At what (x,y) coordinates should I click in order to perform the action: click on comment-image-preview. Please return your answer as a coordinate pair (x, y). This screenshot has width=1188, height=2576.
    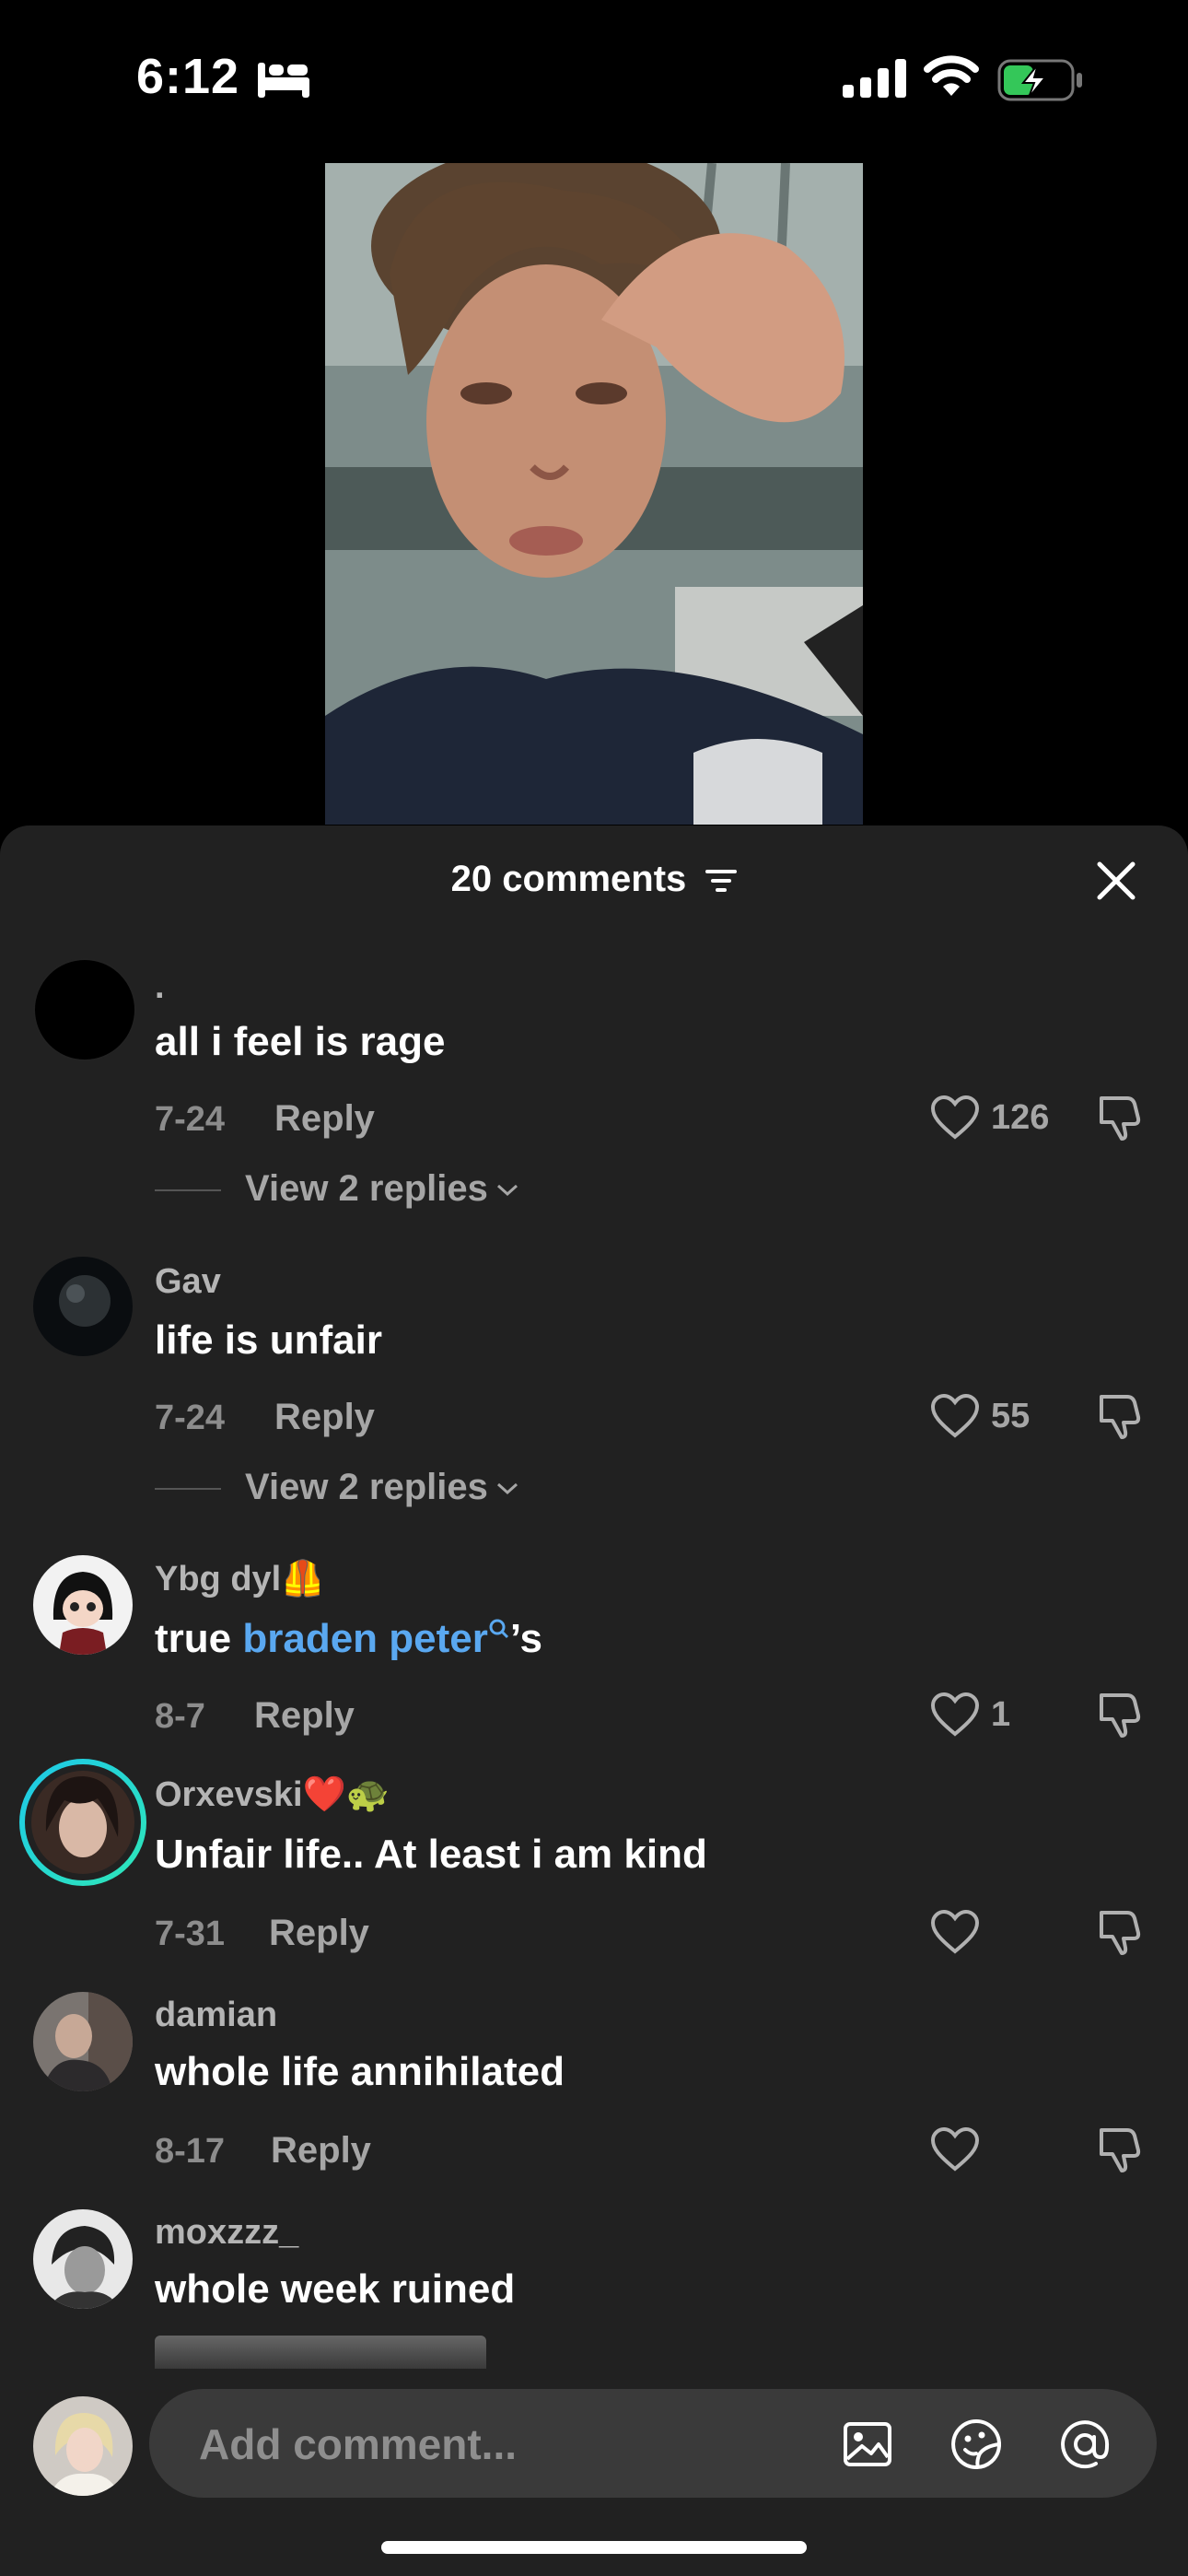
    Looking at the image, I should click on (320, 2352).